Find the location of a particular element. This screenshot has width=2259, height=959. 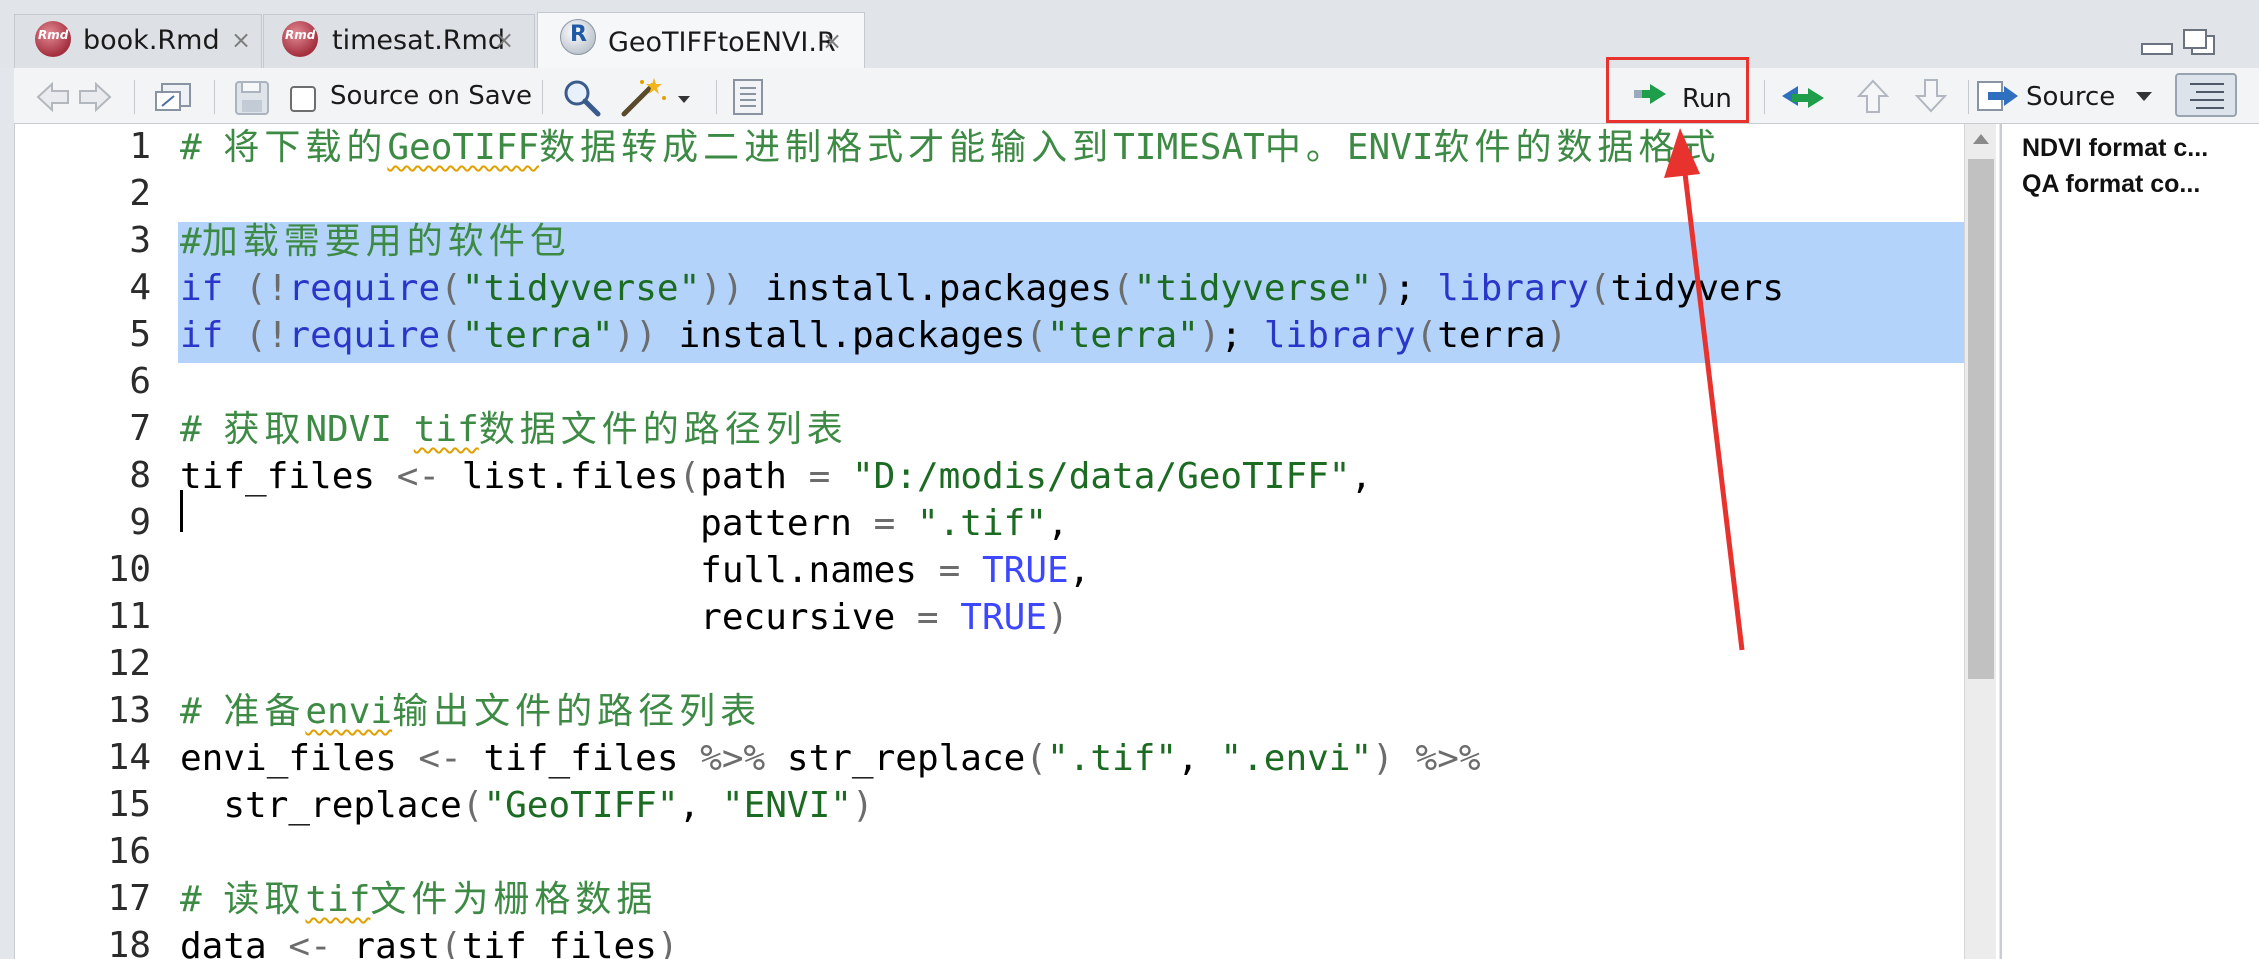

text-cursor is located at coordinates (181, 511).